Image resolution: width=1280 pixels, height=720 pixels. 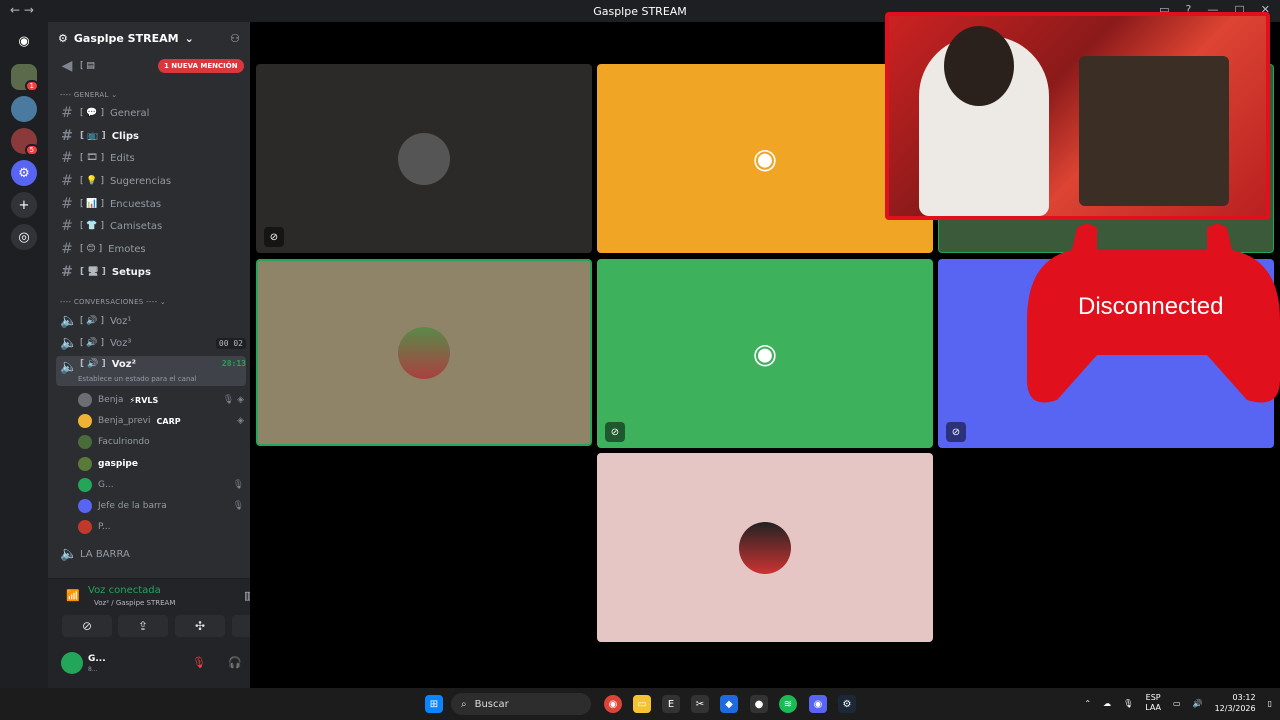 I want to click on camera-off-icon: ⊘, so click(x=87, y=626).